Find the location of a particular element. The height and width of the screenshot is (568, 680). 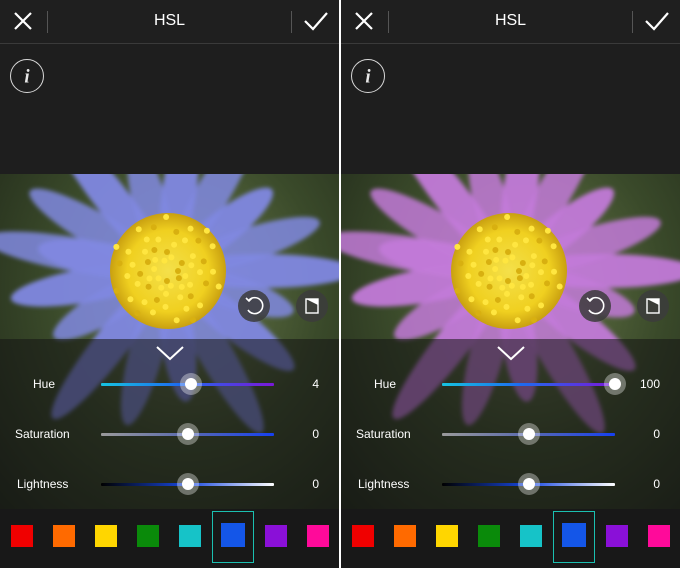

slider-value: 100 is located at coordinates (649, 384).